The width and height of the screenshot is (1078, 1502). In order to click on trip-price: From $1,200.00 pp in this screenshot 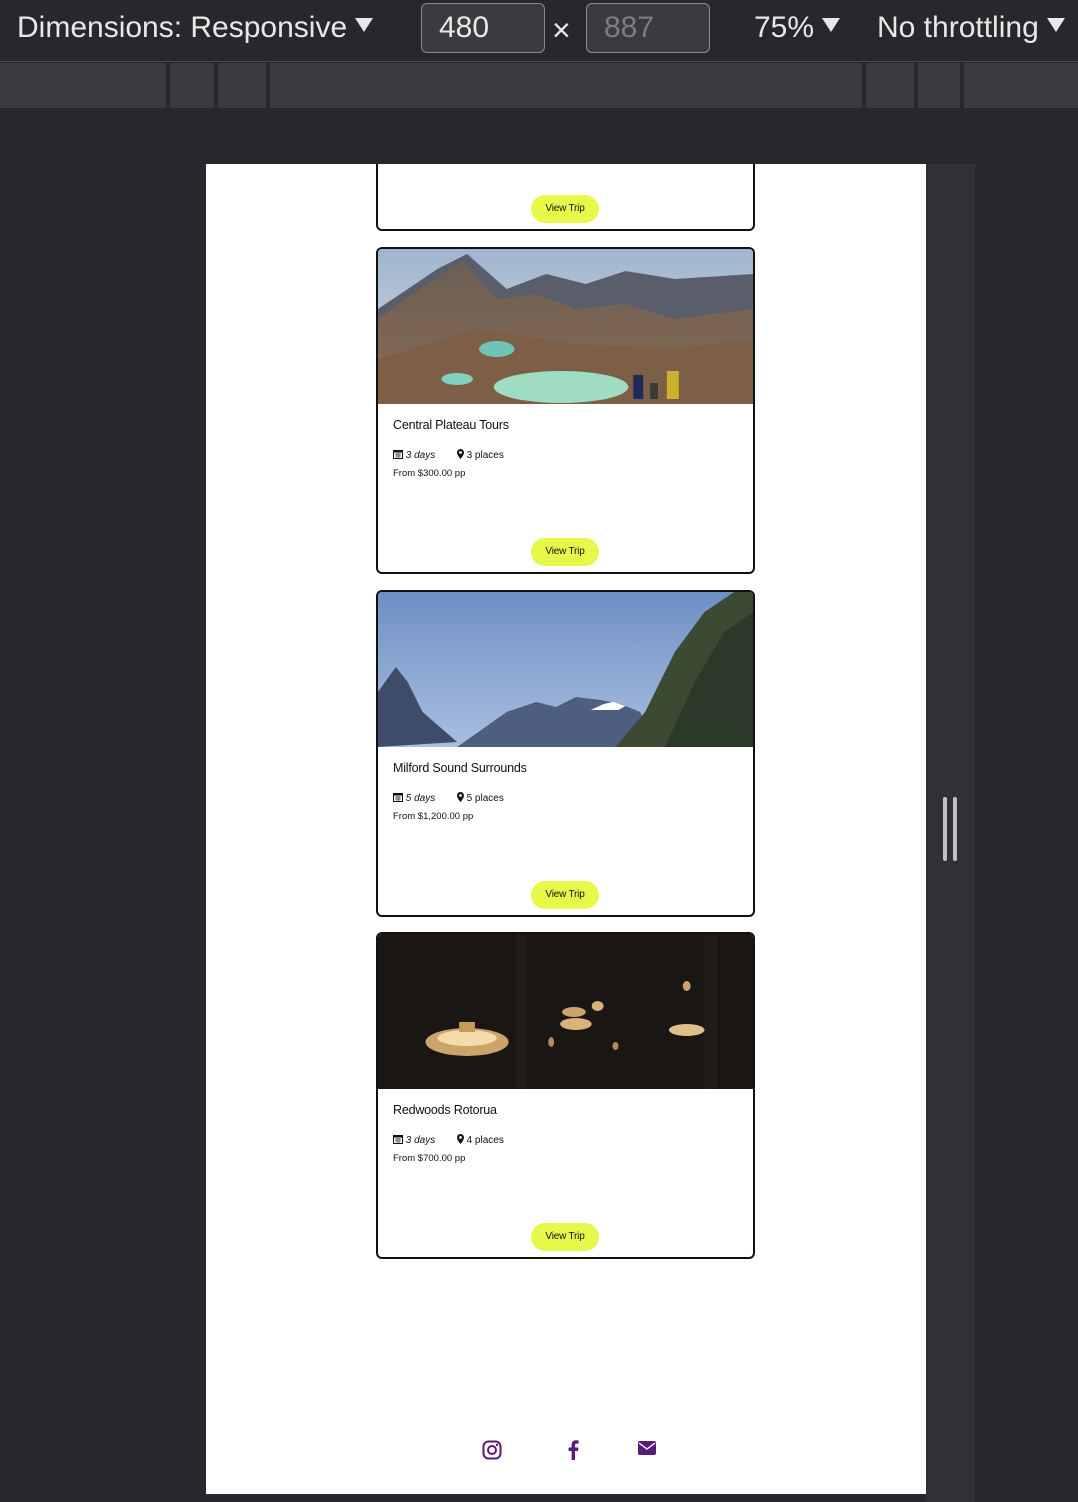, I will do `click(433, 816)`.